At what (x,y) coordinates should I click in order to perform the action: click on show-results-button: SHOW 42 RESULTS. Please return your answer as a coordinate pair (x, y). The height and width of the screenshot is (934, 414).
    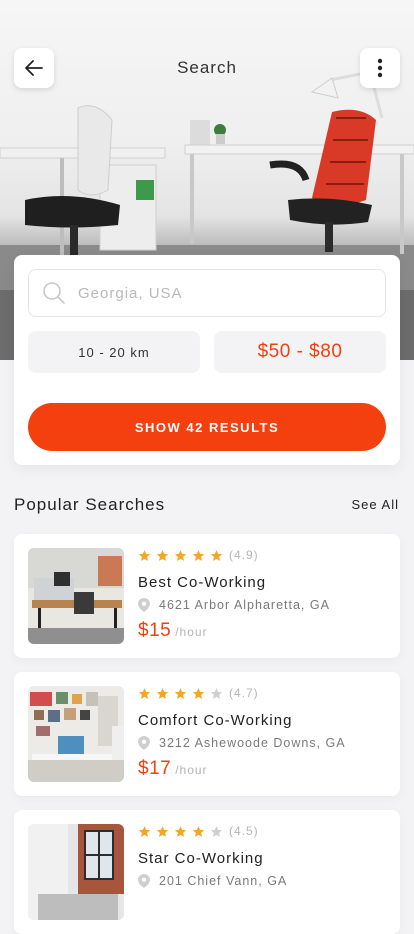
    Looking at the image, I should click on (207, 427).